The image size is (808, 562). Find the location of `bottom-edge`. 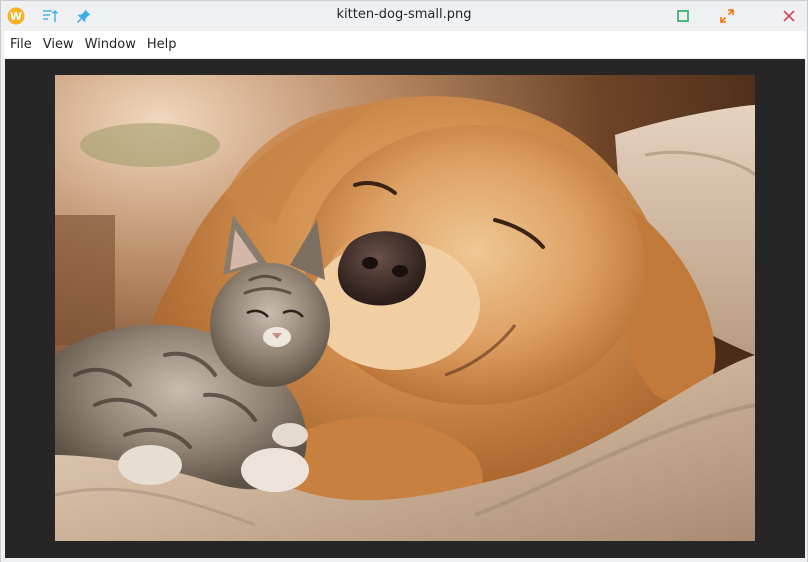

bottom-edge is located at coordinates (404, 560).